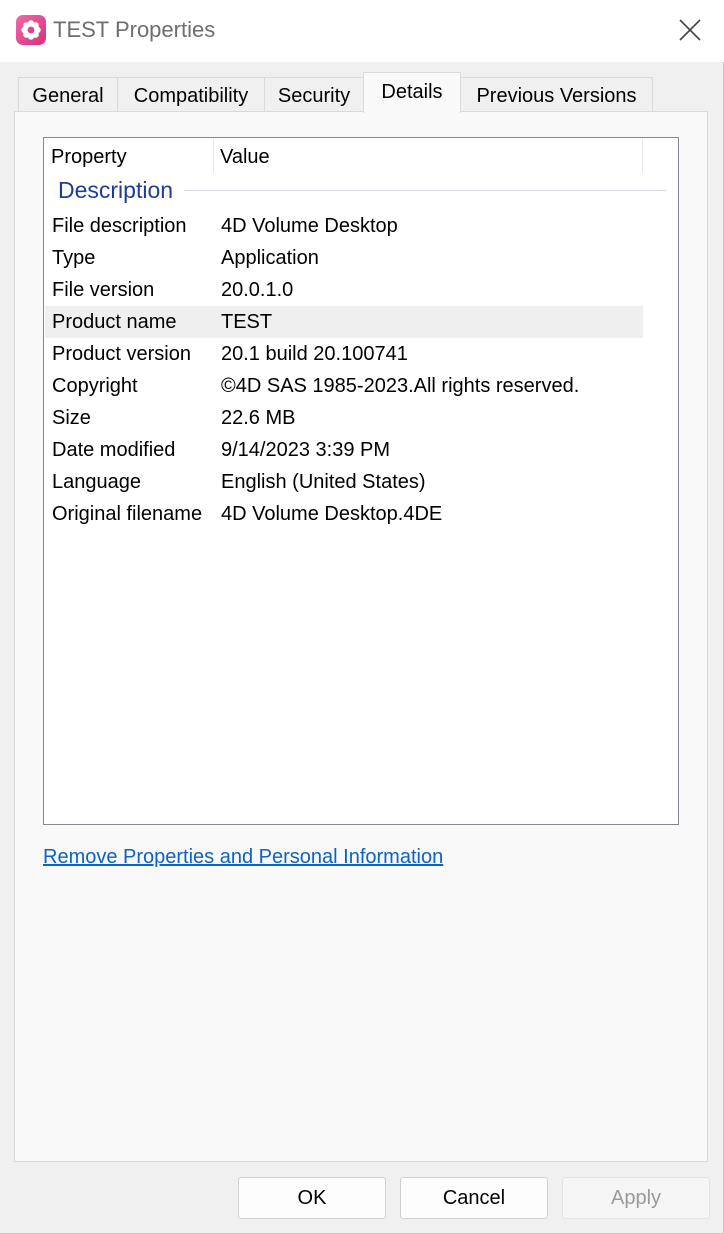  I want to click on details-row: Date modified 9/14/2023 3:39 PM, so click(344, 450).